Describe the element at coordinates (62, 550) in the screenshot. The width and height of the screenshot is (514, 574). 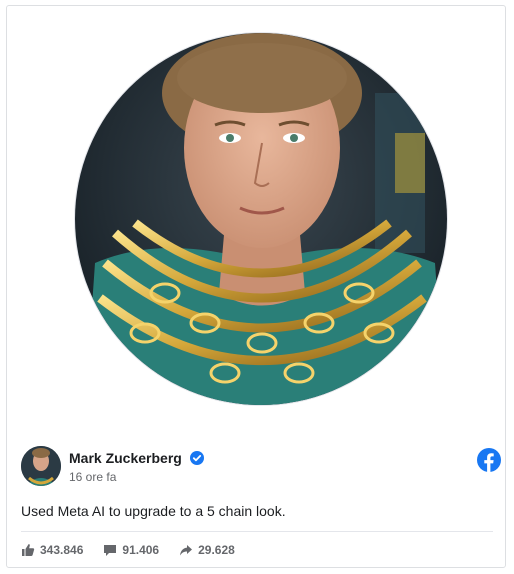
I see `likes-count: 343.846` at that location.